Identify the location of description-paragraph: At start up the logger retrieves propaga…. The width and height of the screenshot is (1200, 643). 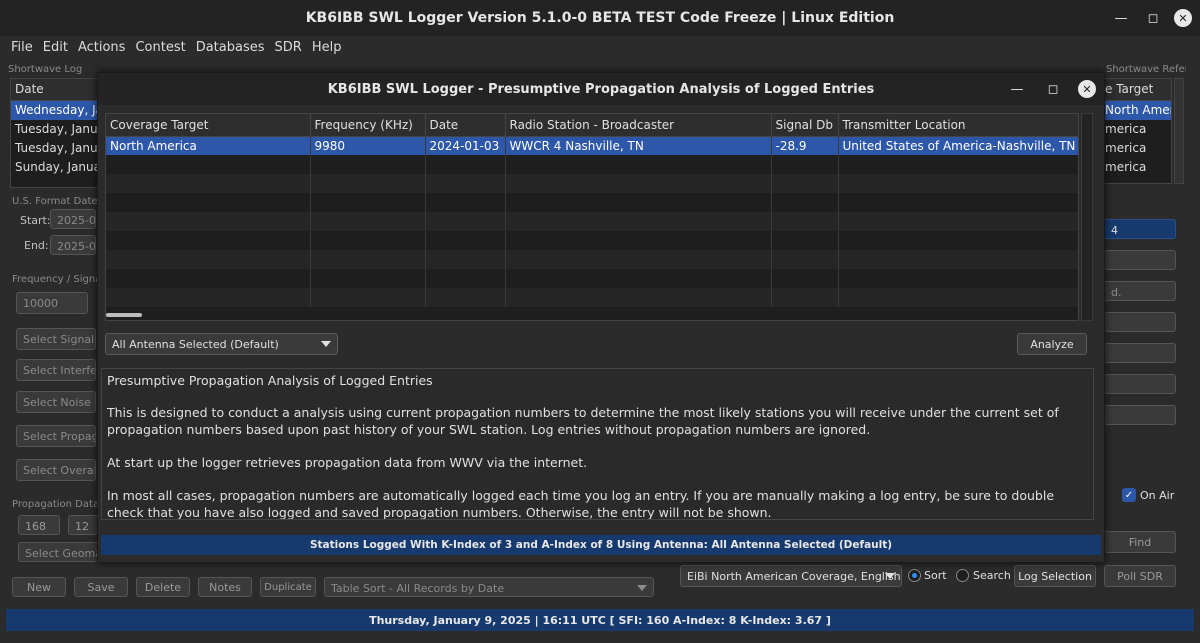
(347, 462).